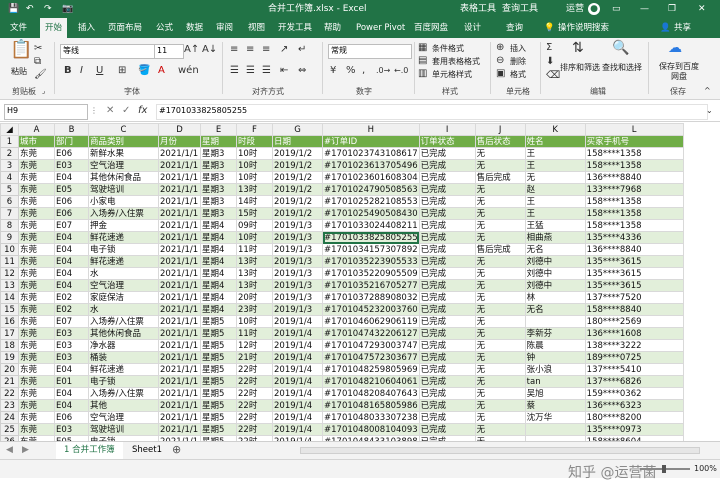 The height and width of the screenshot is (482, 720). I want to click on header-cell: 买家手机号, so click(634, 141).